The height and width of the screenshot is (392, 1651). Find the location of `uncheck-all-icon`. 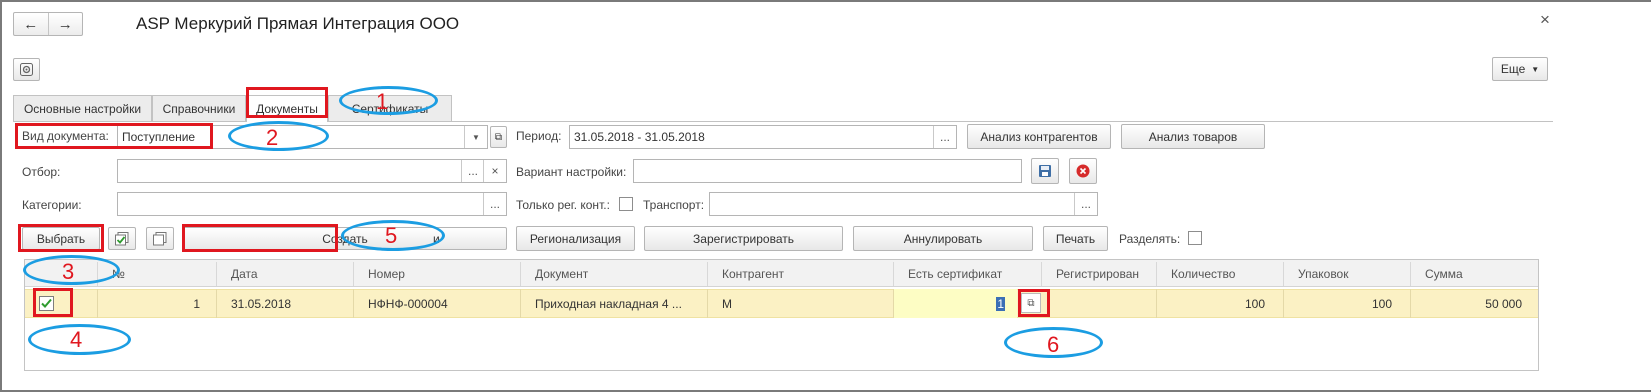

uncheck-all-icon is located at coordinates (160, 238).